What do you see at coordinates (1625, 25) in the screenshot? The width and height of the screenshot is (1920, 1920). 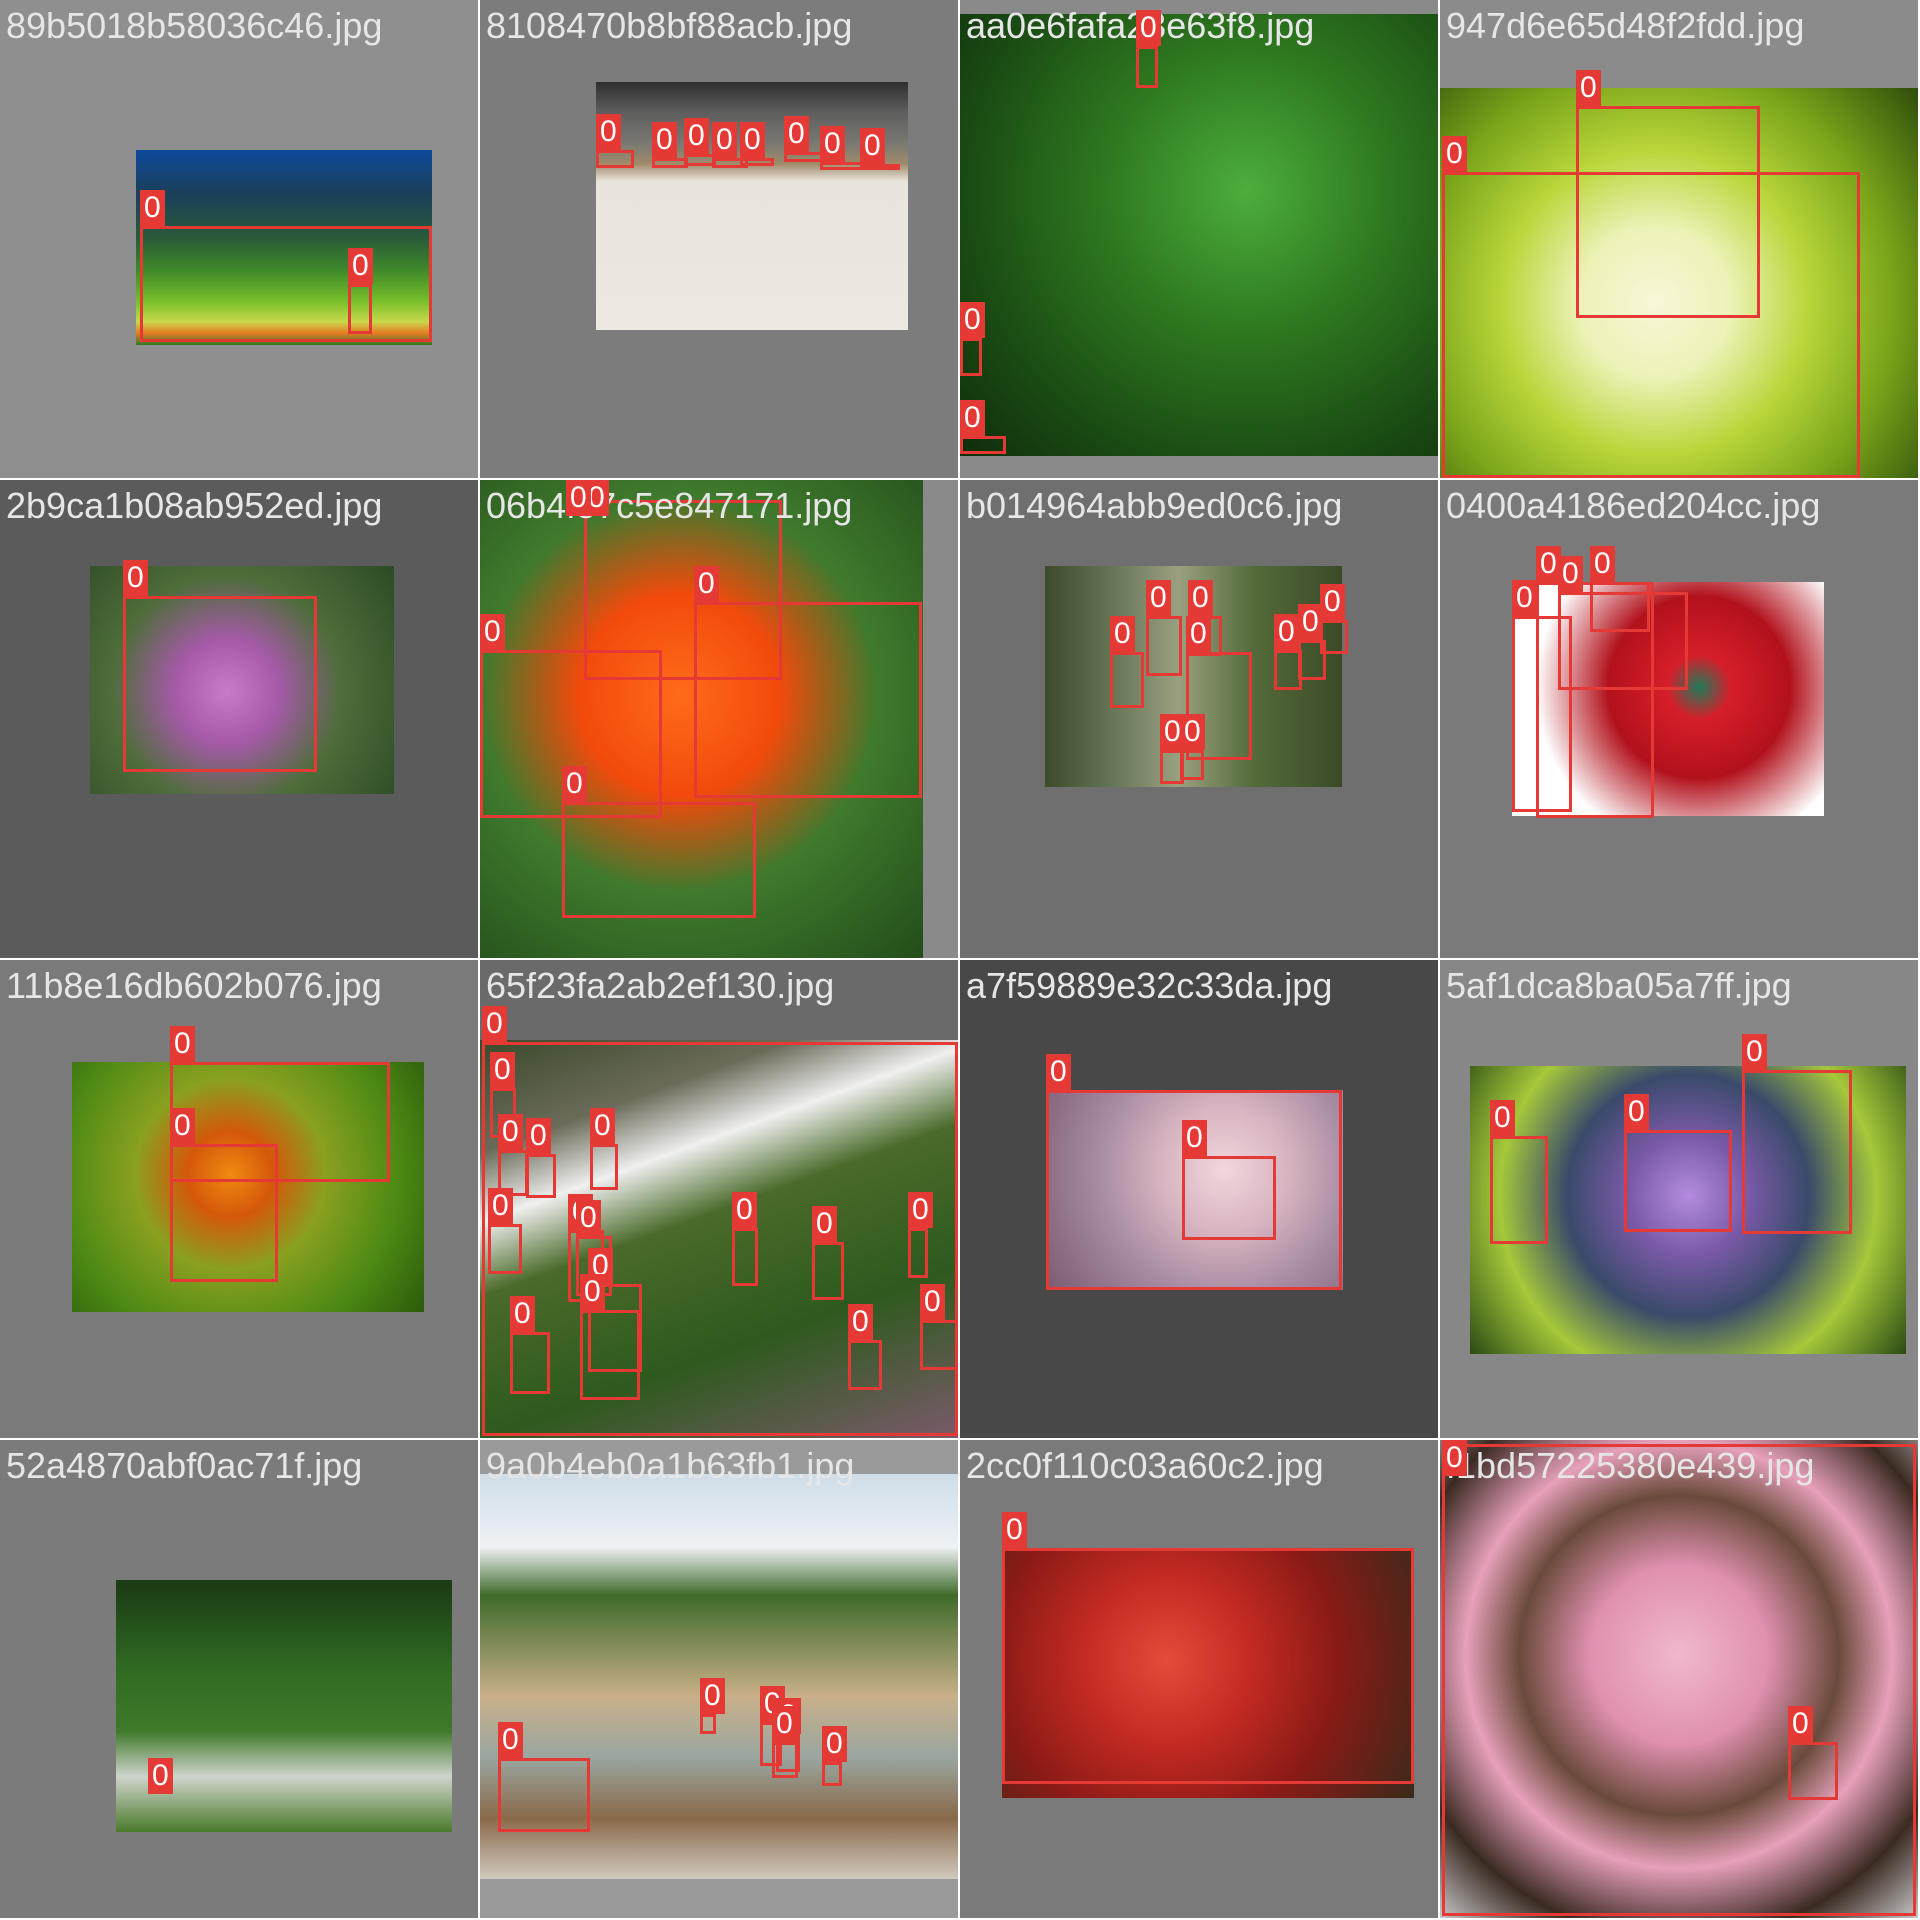 I see `image-filename: 947d6e65d48f2fdd.jpg` at bounding box center [1625, 25].